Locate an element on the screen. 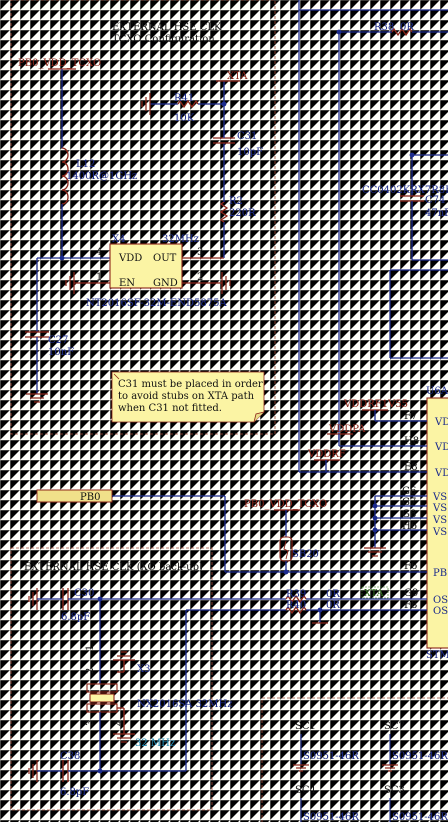  c74-value: 47nF is located at coordinates (436, 213).